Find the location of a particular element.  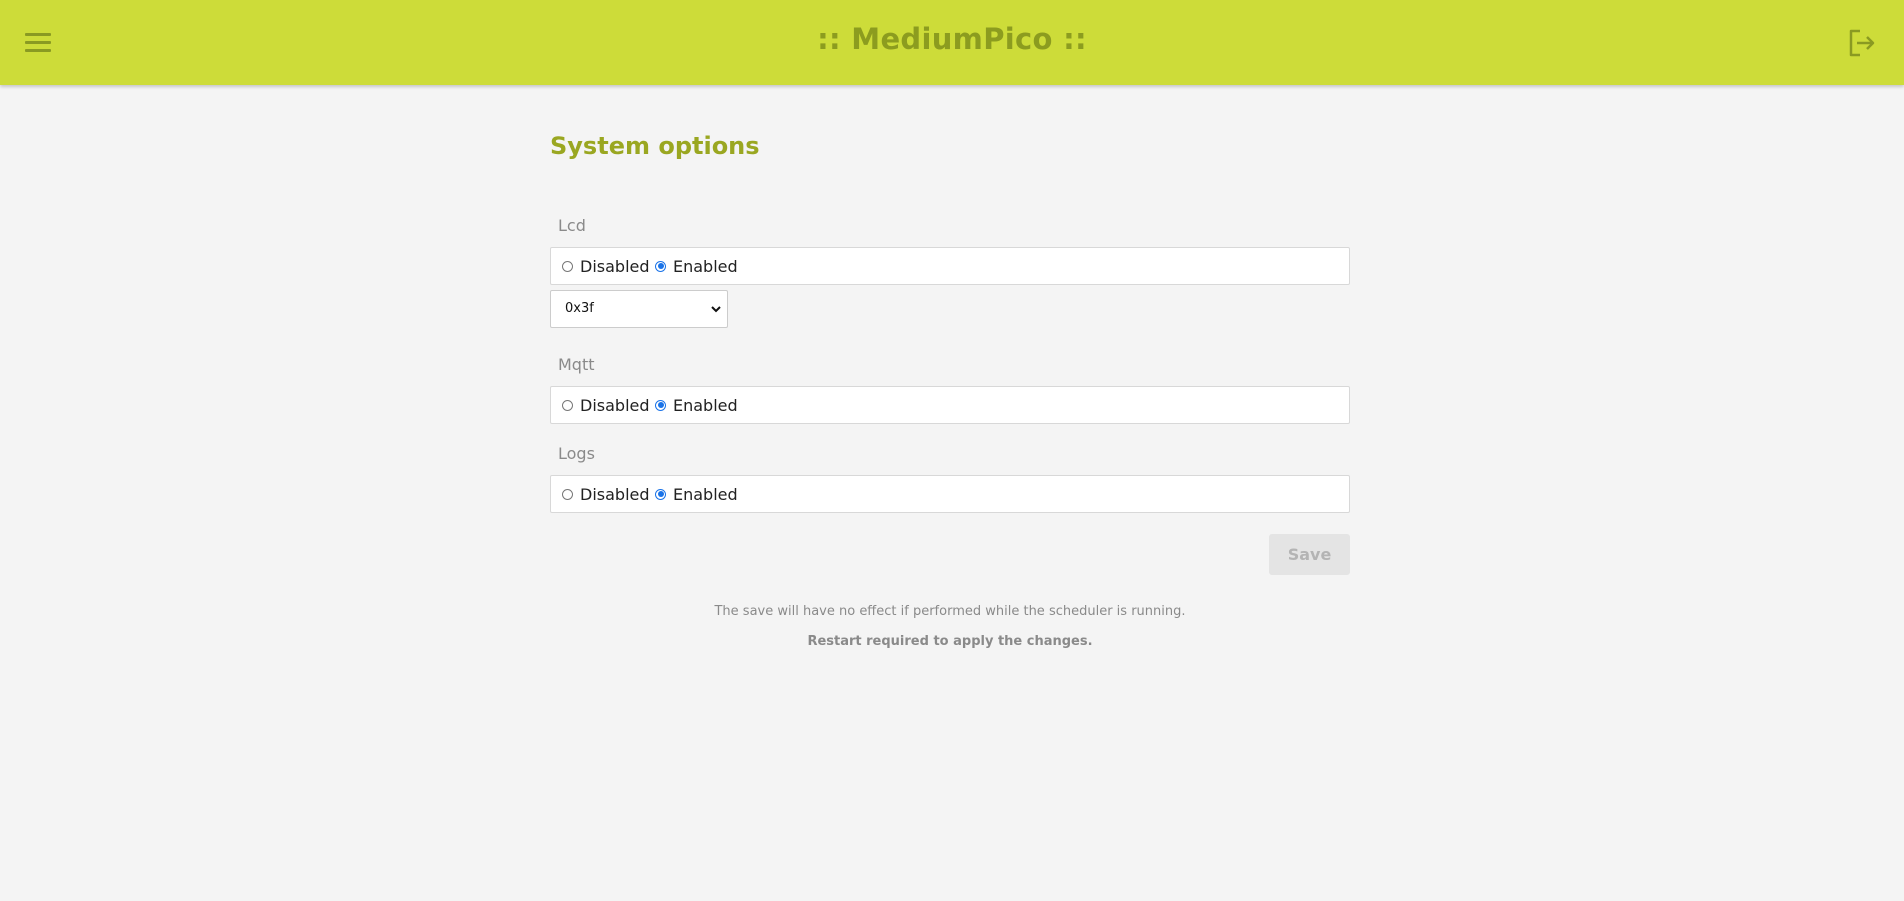

logs-disabled-radio: Disabled is located at coordinates (606, 494).